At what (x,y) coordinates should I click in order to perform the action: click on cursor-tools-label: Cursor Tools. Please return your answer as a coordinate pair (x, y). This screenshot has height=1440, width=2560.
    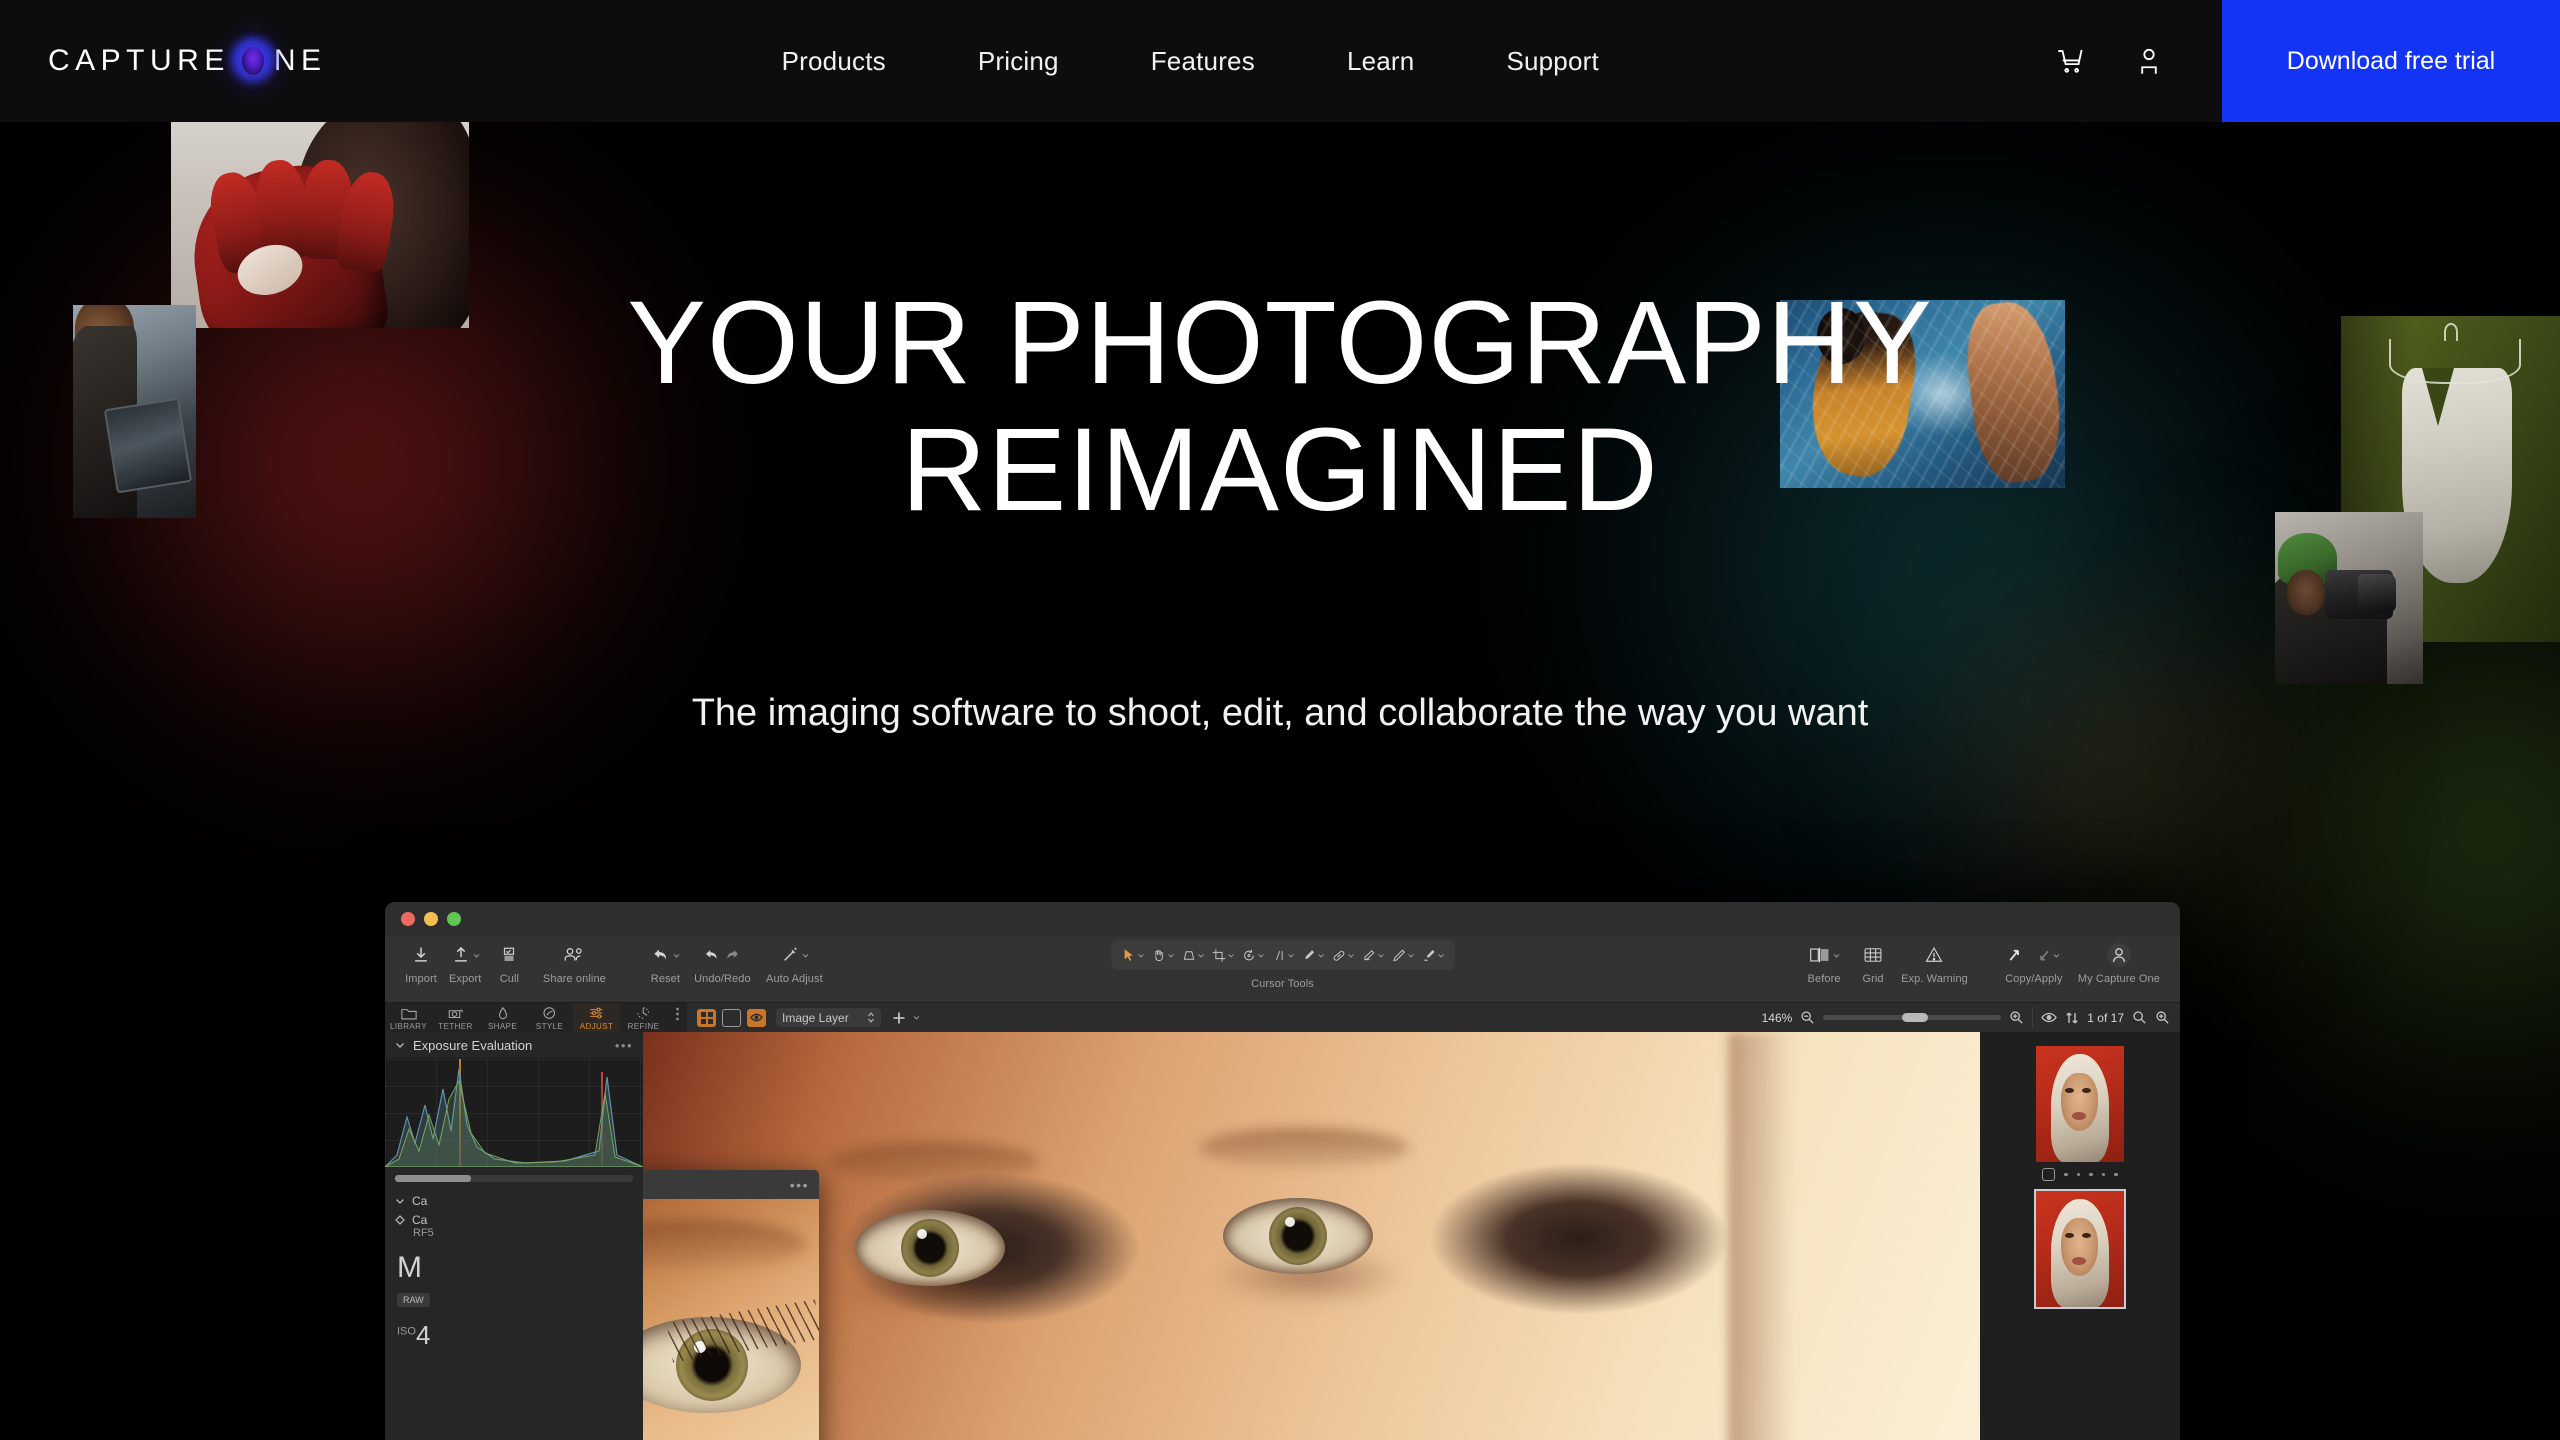
    Looking at the image, I should click on (1282, 984).